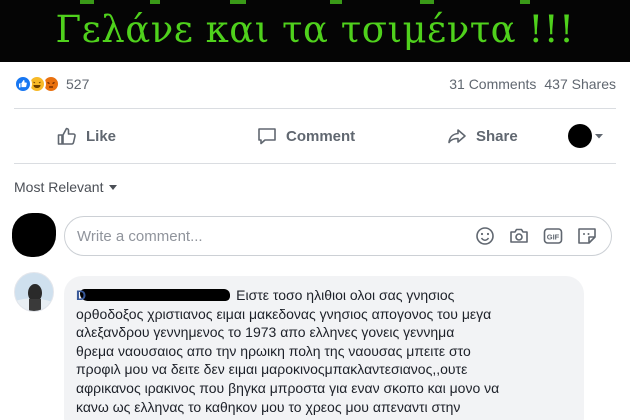  I want to click on post-action-bar: Like Comment Share, so click(315, 136).